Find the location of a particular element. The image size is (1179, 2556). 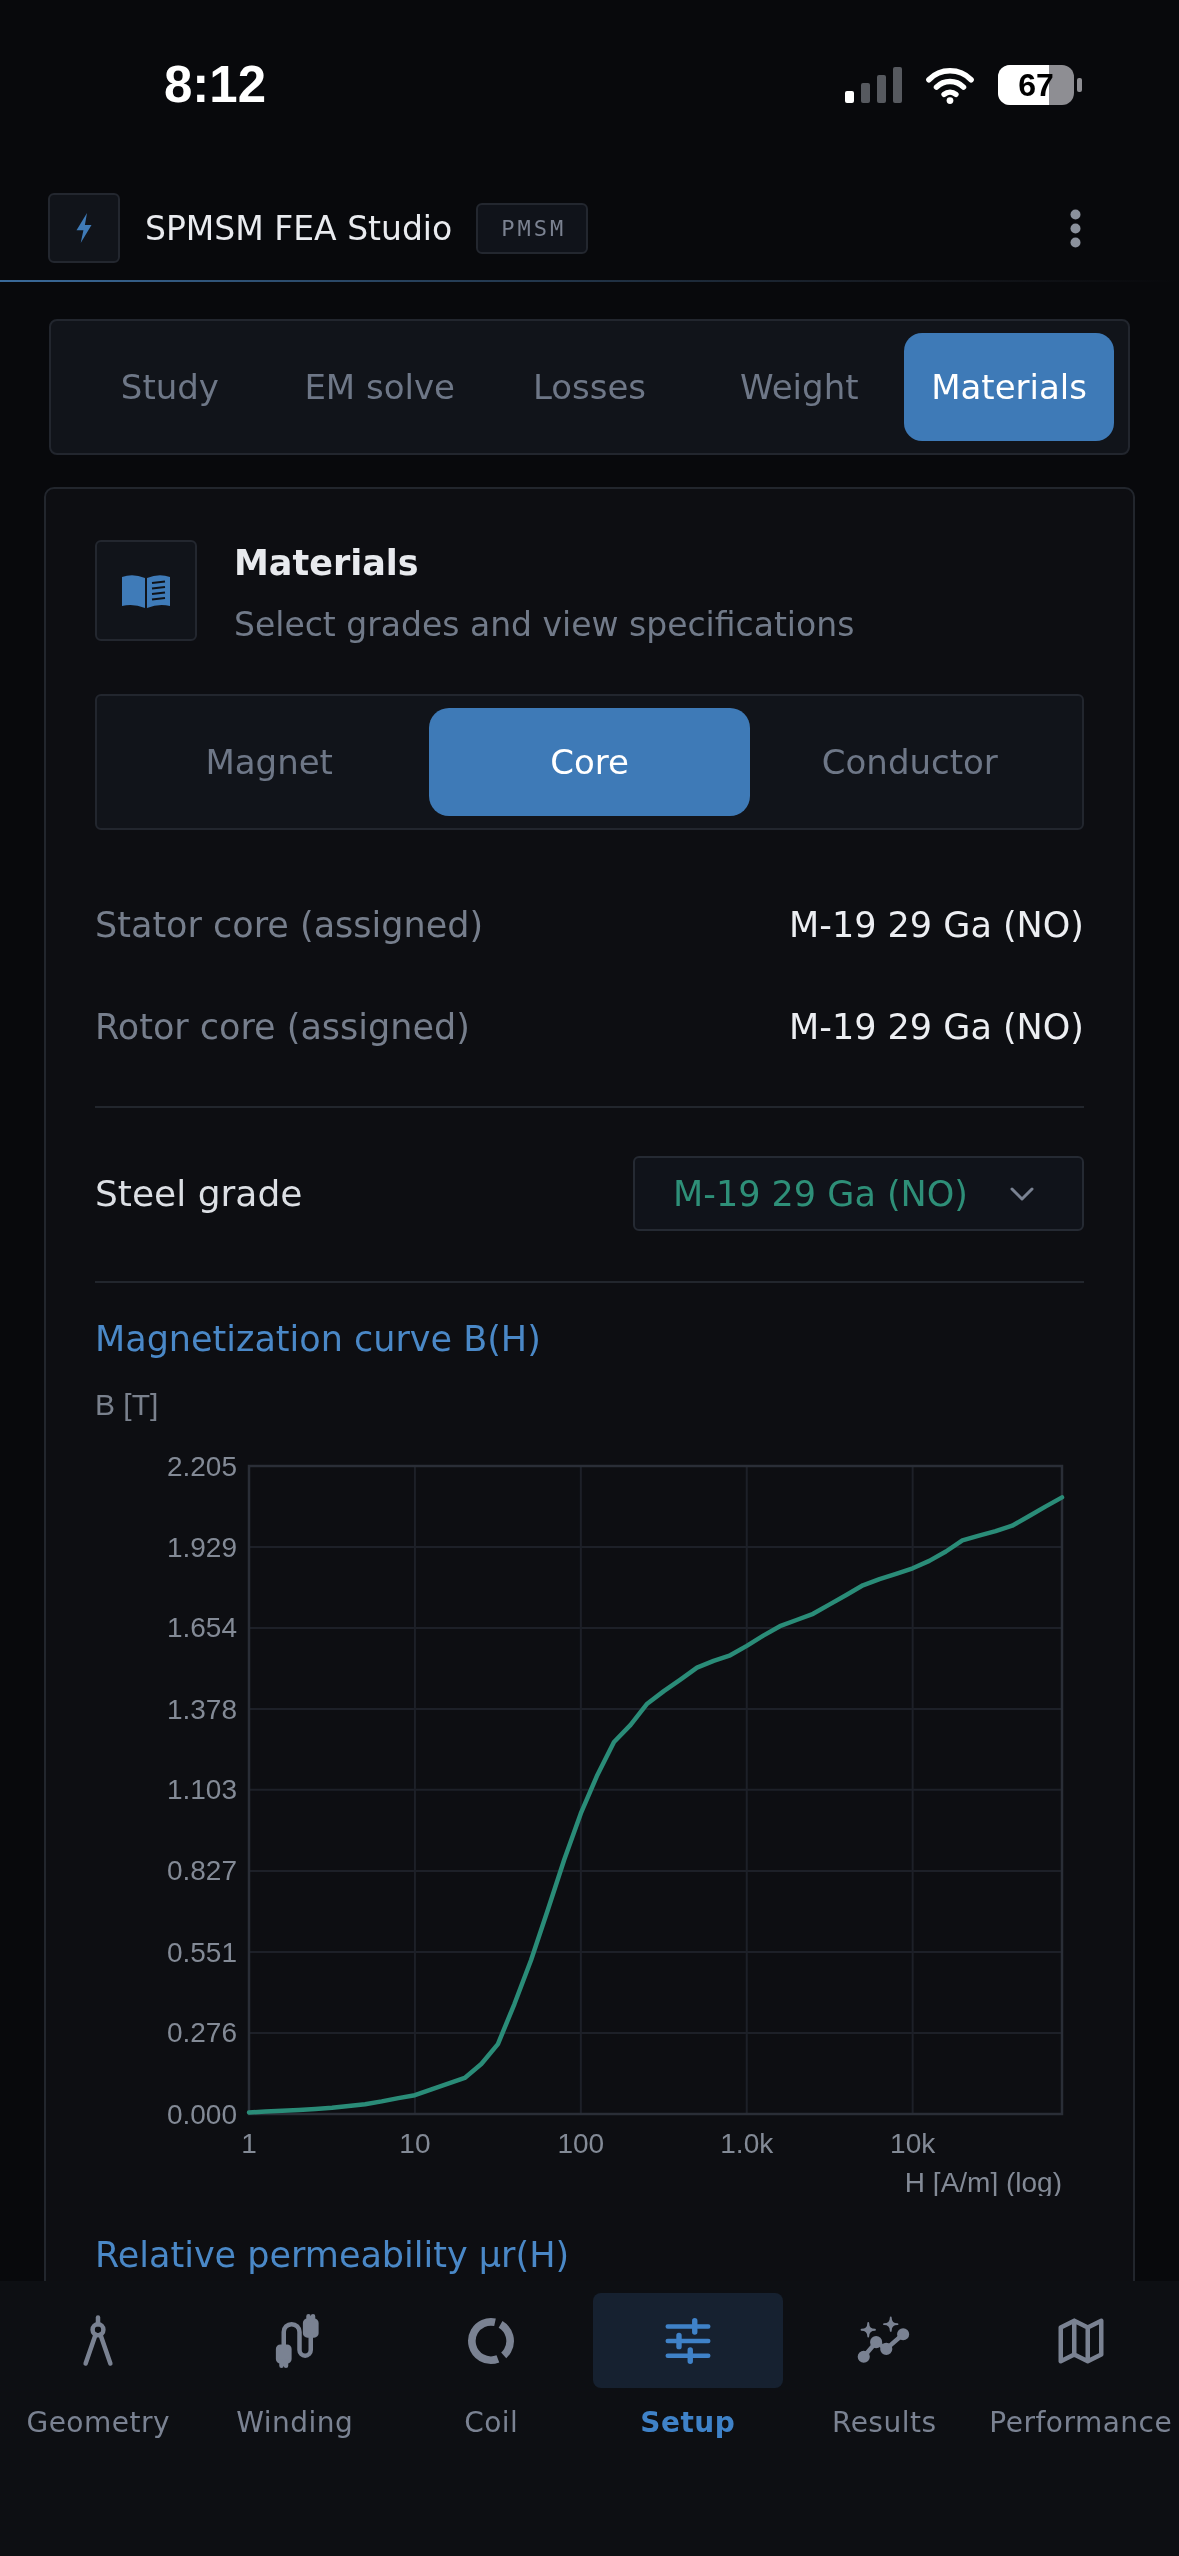

nav-tab: Coil is located at coordinates (491, 2418).